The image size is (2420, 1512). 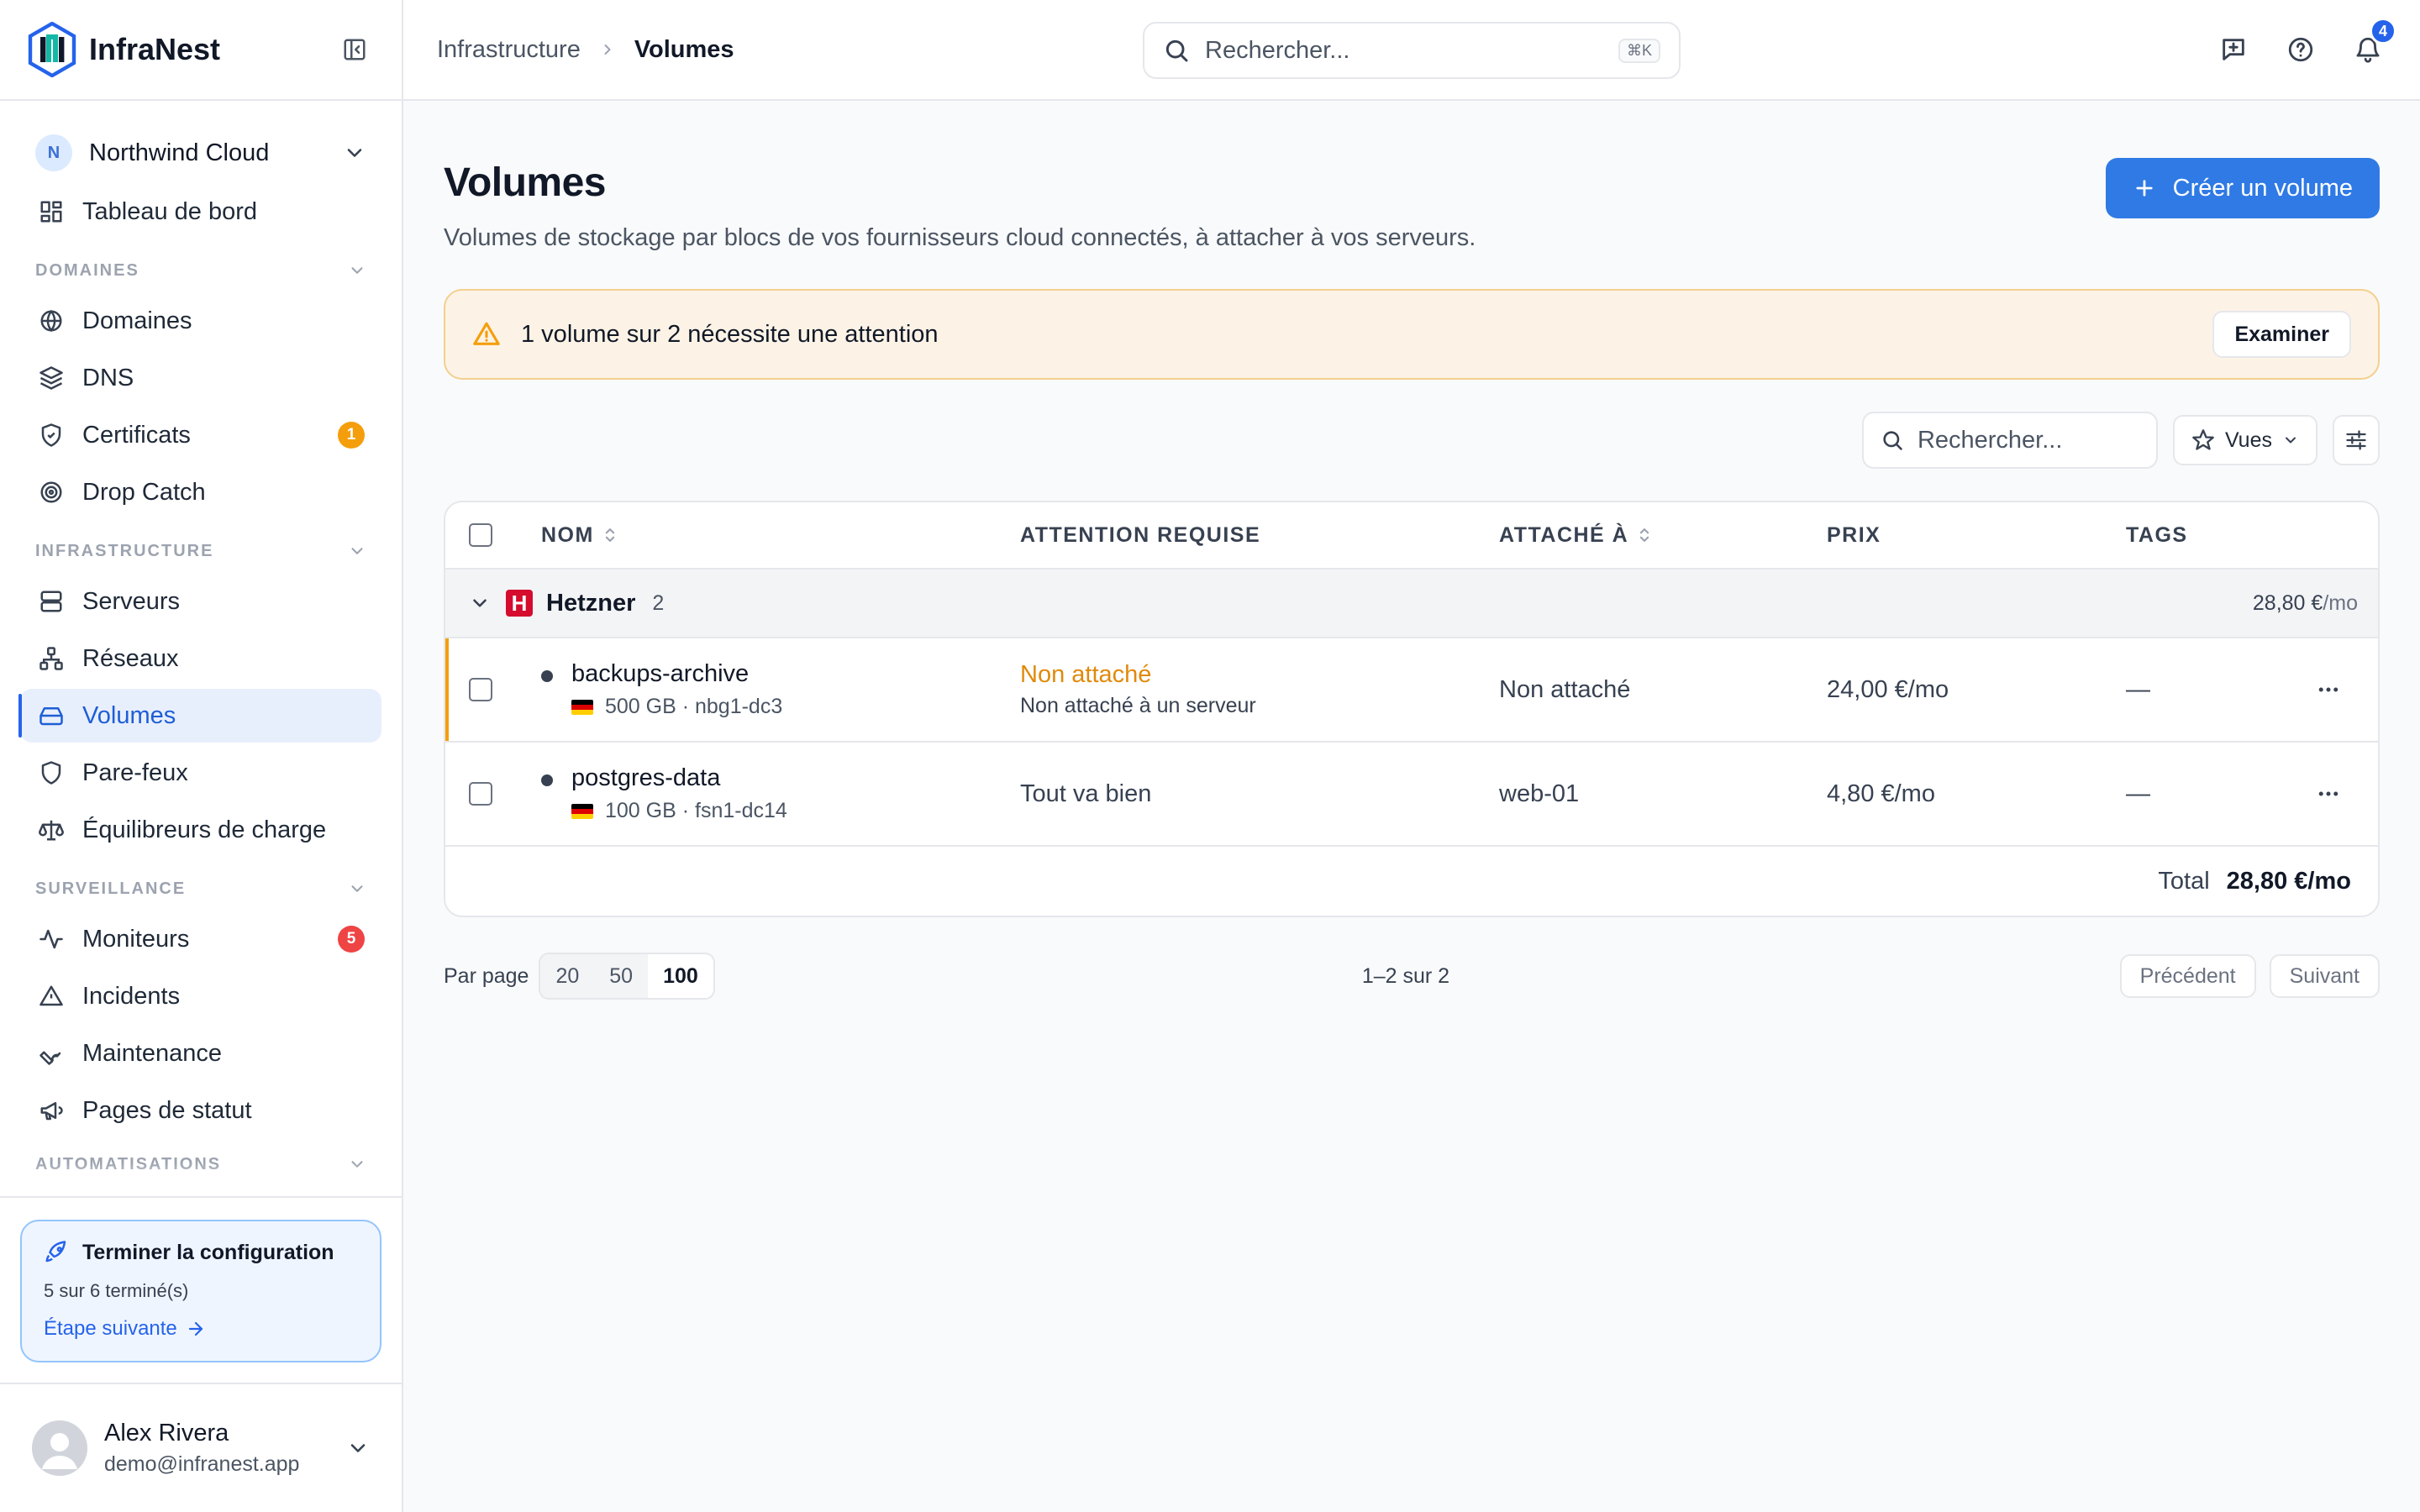 I want to click on review-button: Examiner, so click(x=2281, y=334).